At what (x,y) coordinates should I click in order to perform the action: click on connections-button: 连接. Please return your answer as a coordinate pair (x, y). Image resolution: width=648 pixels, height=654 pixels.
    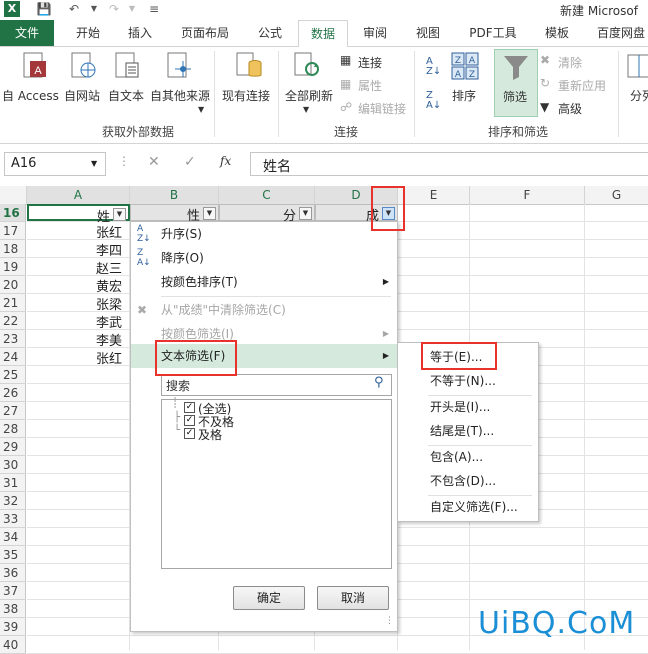
    Looking at the image, I should click on (370, 62).